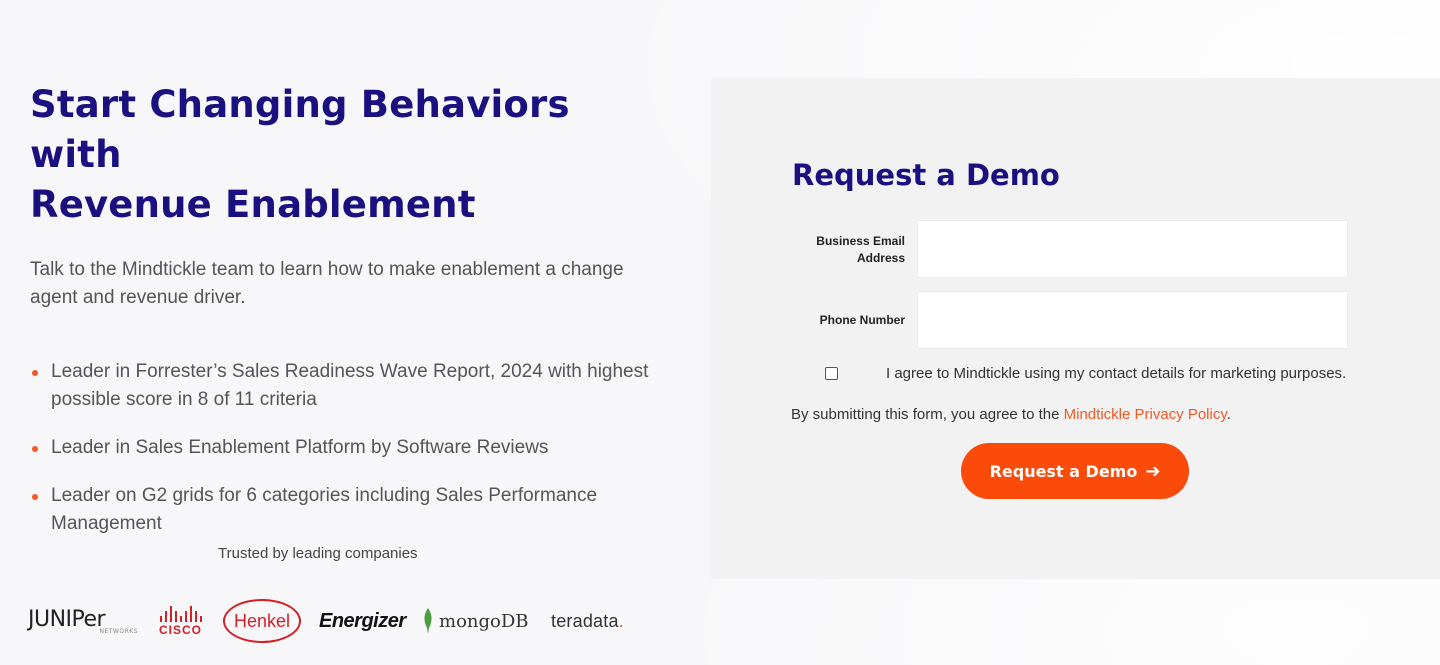  I want to click on headline-line-2: Revenue Enablement, so click(253, 204).